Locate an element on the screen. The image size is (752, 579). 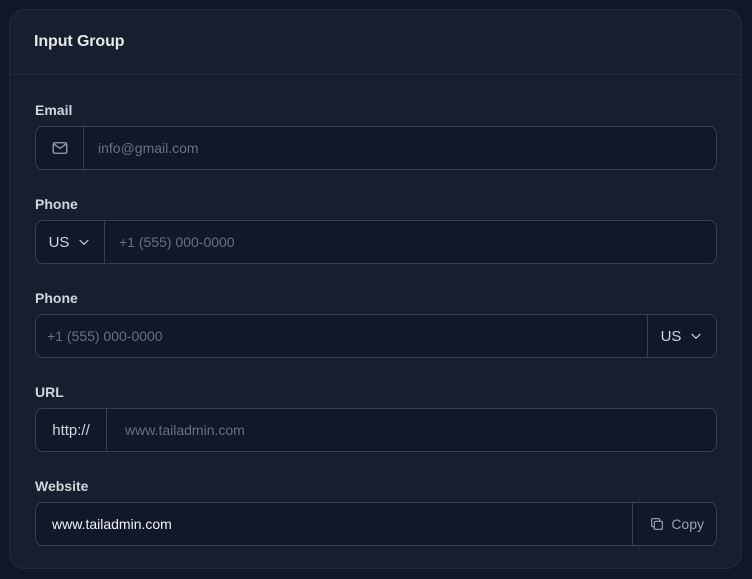
email-field-group: Email is located at coordinates (376, 136).